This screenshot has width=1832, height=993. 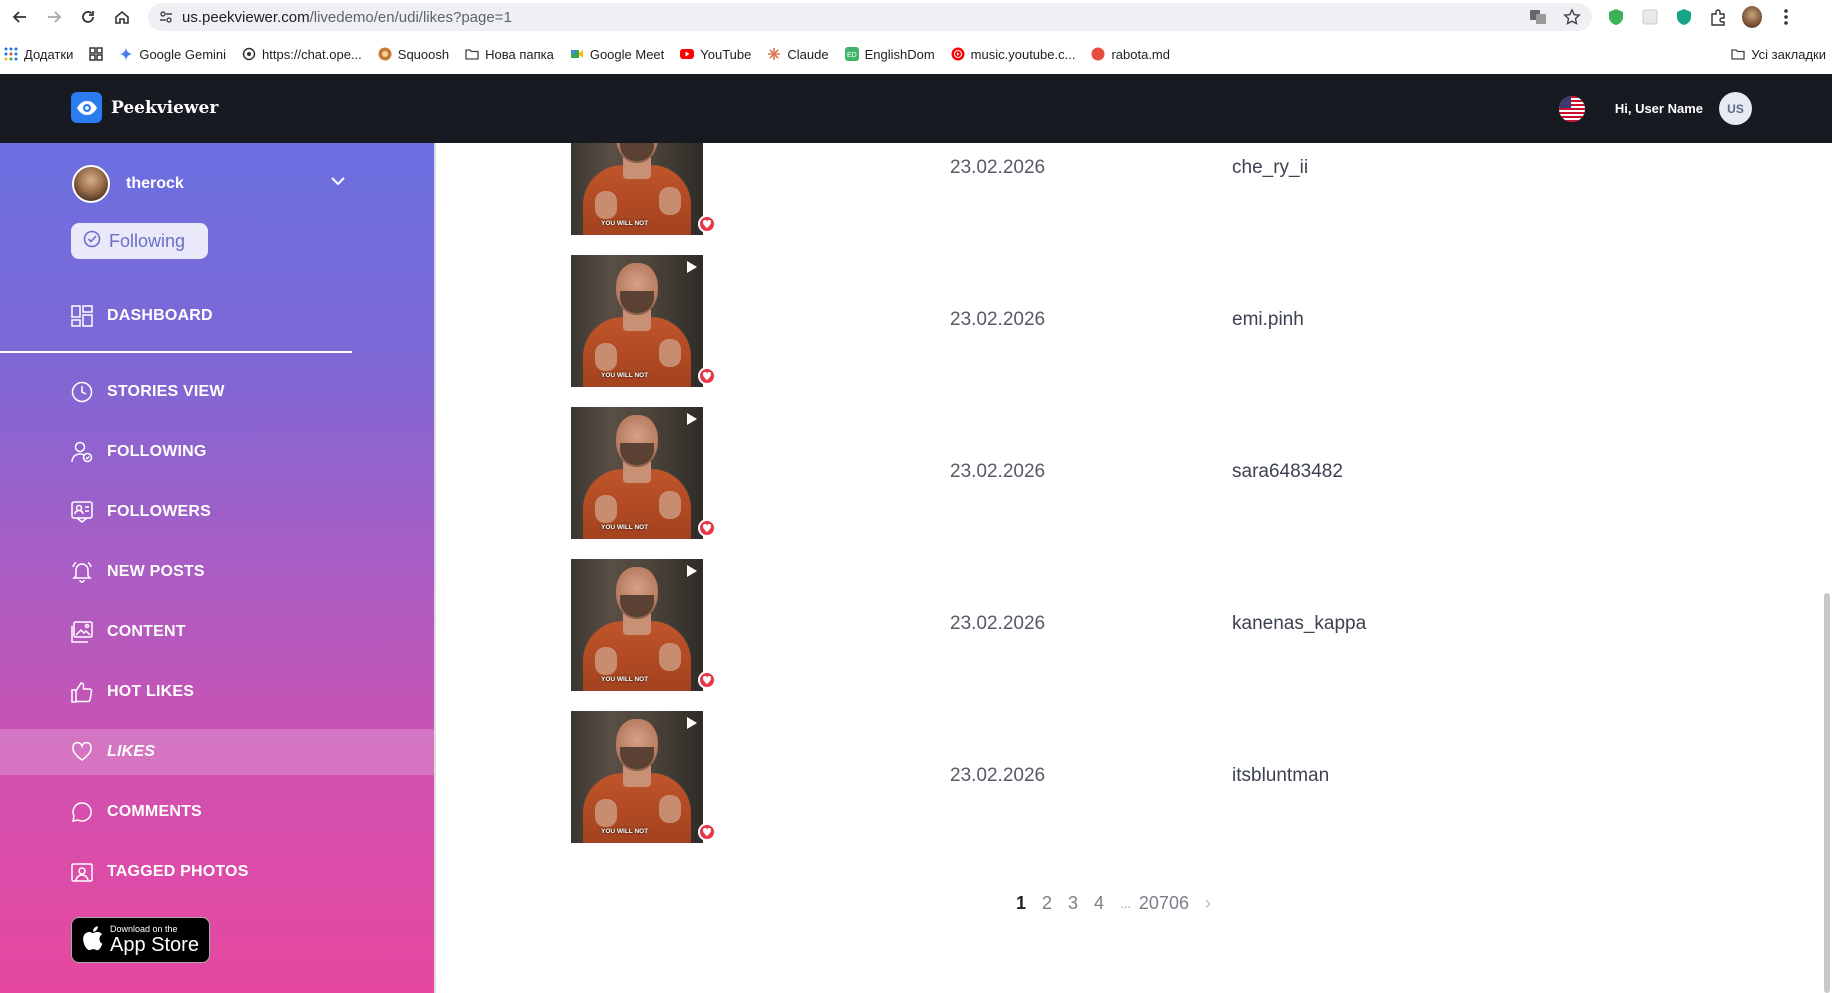 I want to click on apps-grid-icon, so click(x=11, y=54).